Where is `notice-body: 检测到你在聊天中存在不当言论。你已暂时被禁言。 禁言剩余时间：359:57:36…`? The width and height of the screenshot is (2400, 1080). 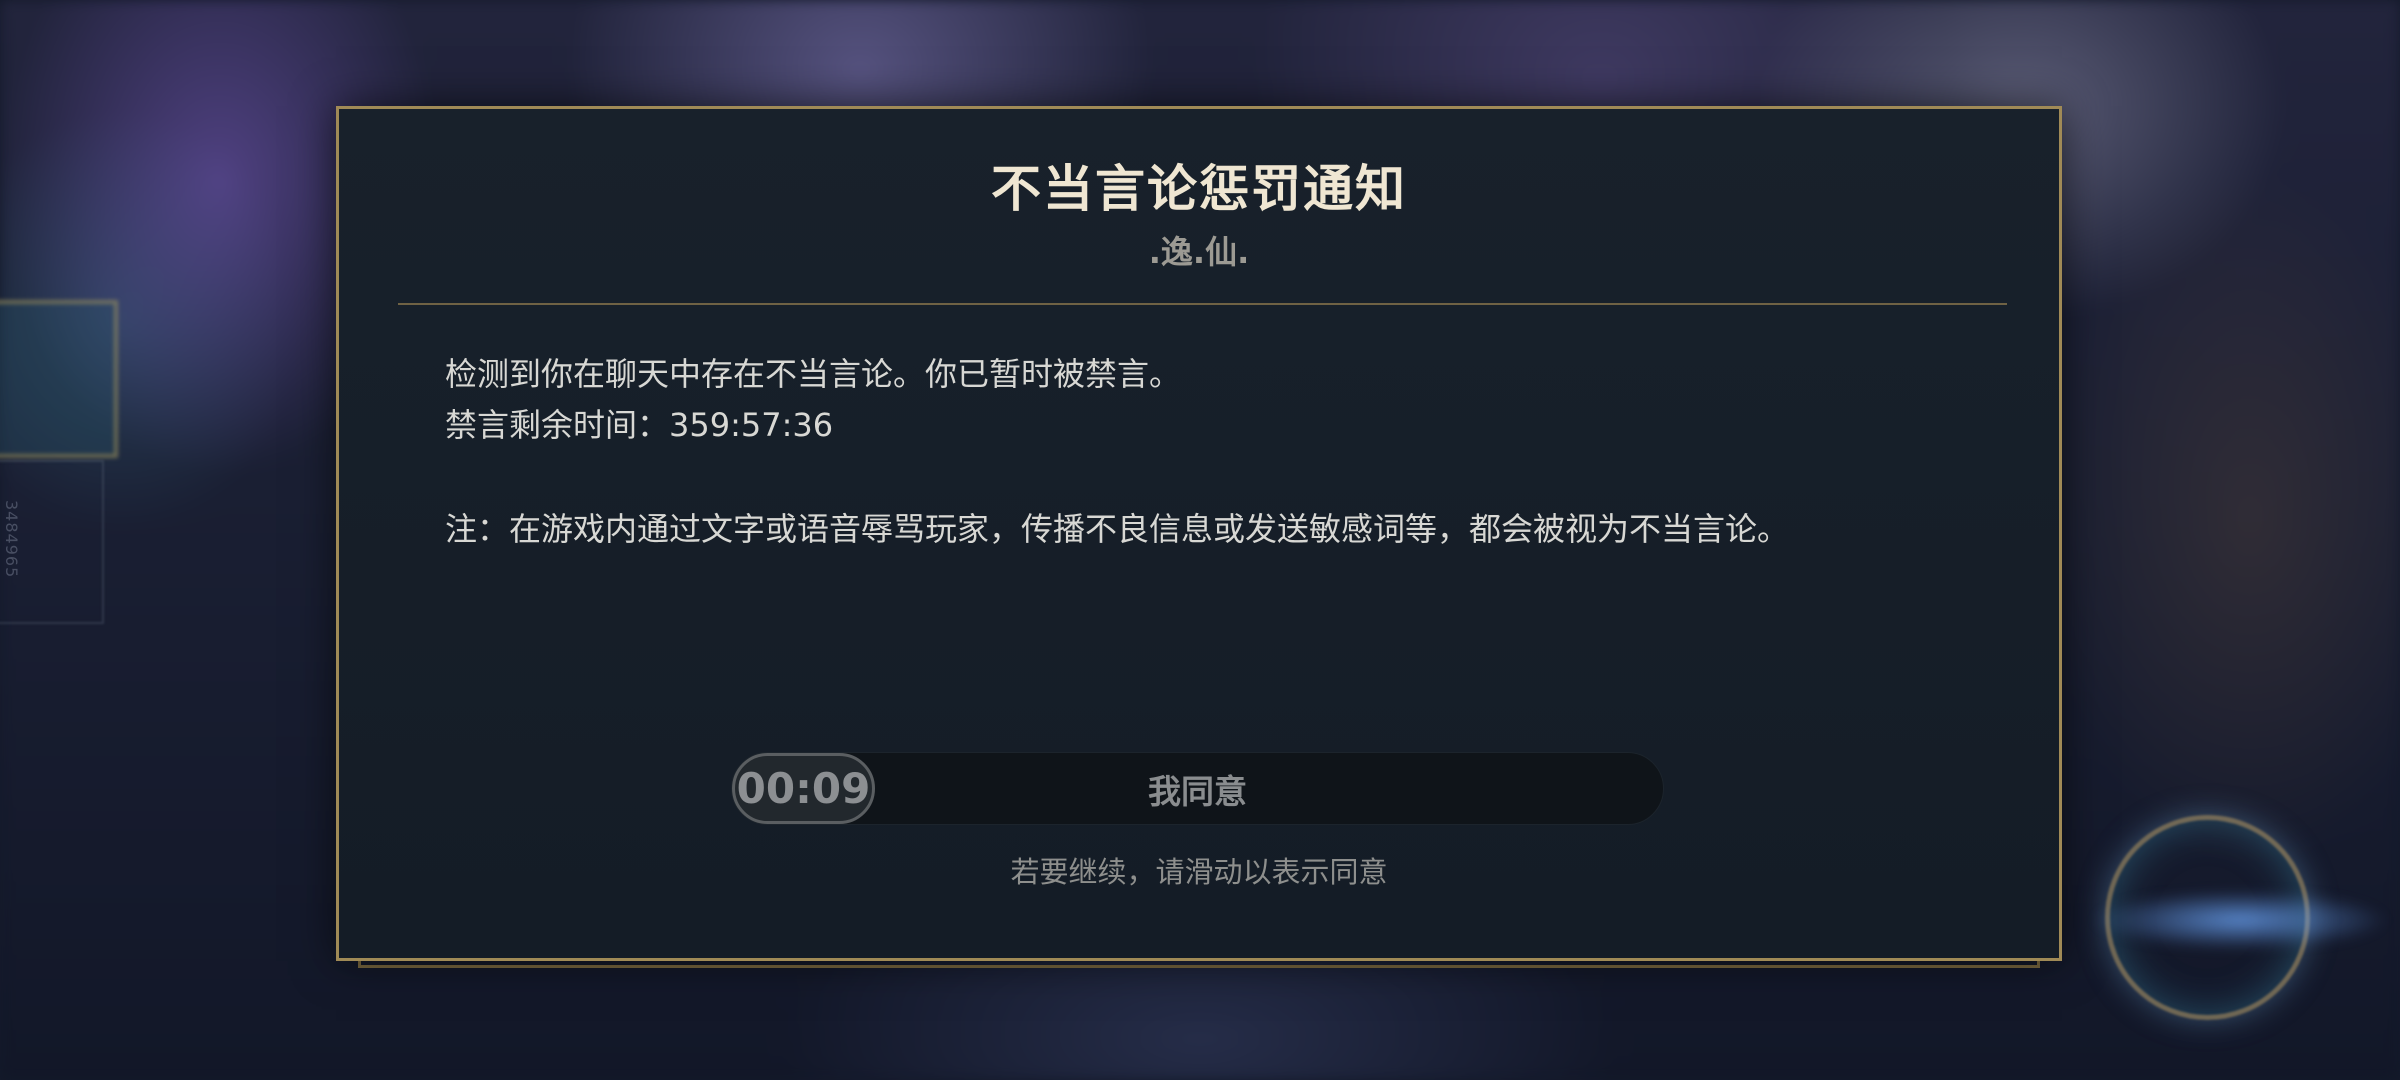
notice-body: 检测到你在聊天中存在不当言论。你已暂时被禁言。 禁言剩余时间：359:57:36… is located at coordinates (1117, 452).